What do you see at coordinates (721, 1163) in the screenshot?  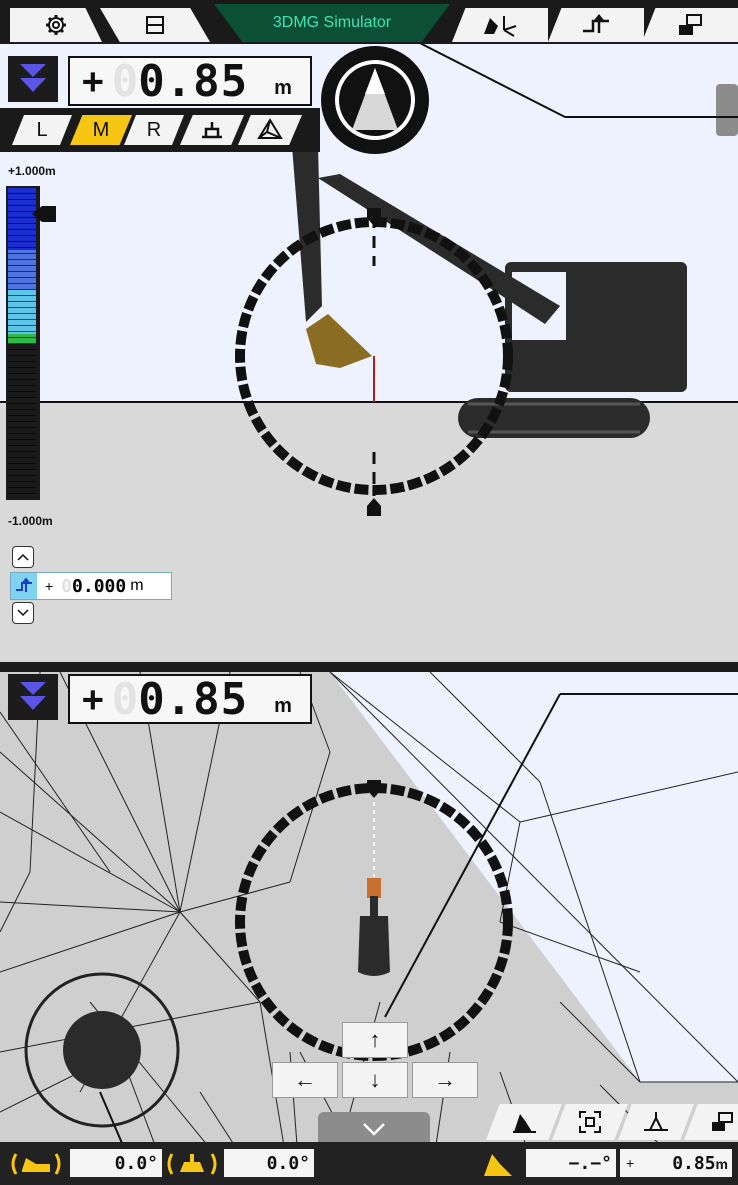 I see `height-unit: m` at bounding box center [721, 1163].